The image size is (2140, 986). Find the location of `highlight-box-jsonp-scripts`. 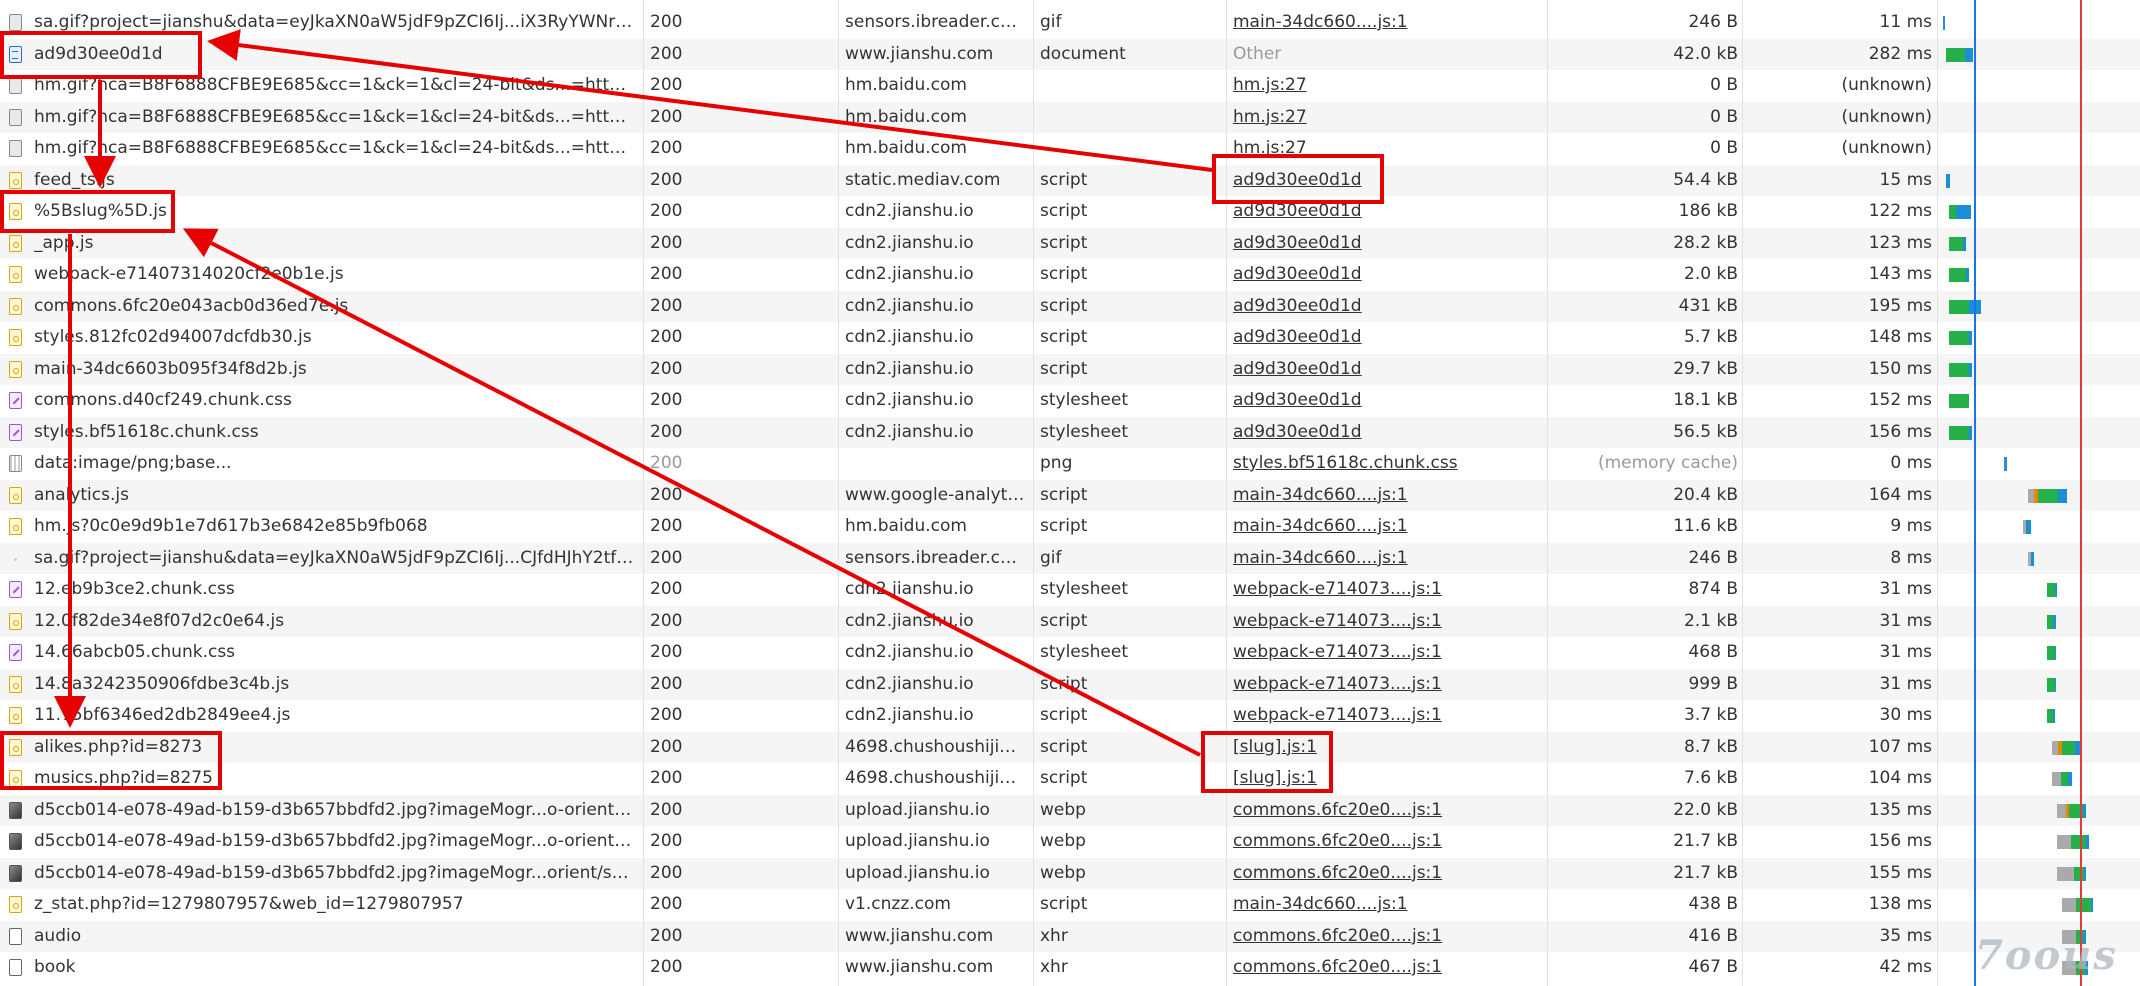

highlight-box-jsonp-scripts is located at coordinates (111, 760).